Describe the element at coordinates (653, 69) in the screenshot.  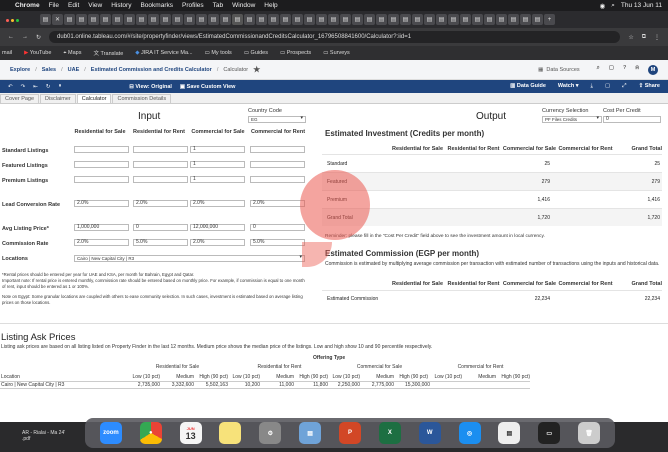
I see `avatar: M` at that location.